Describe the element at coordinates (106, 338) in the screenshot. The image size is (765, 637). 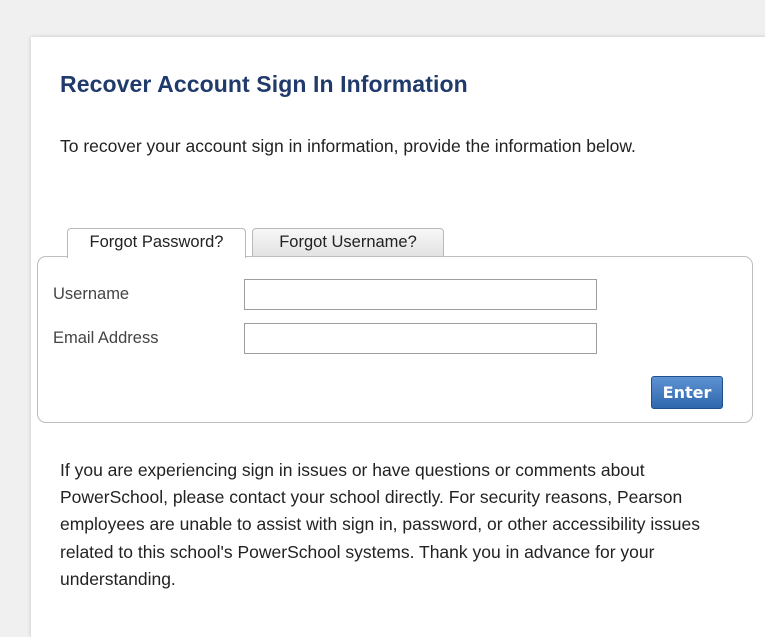
I see `email-address-label: Email Address` at that location.